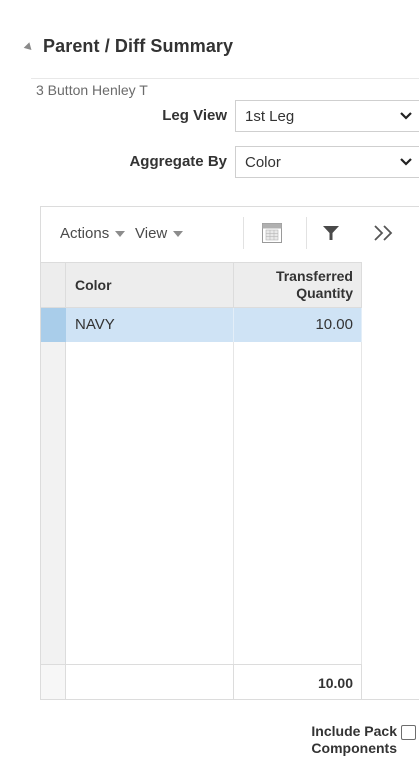 The width and height of the screenshot is (419, 761). I want to click on row-selection-marker, so click(53, 325).